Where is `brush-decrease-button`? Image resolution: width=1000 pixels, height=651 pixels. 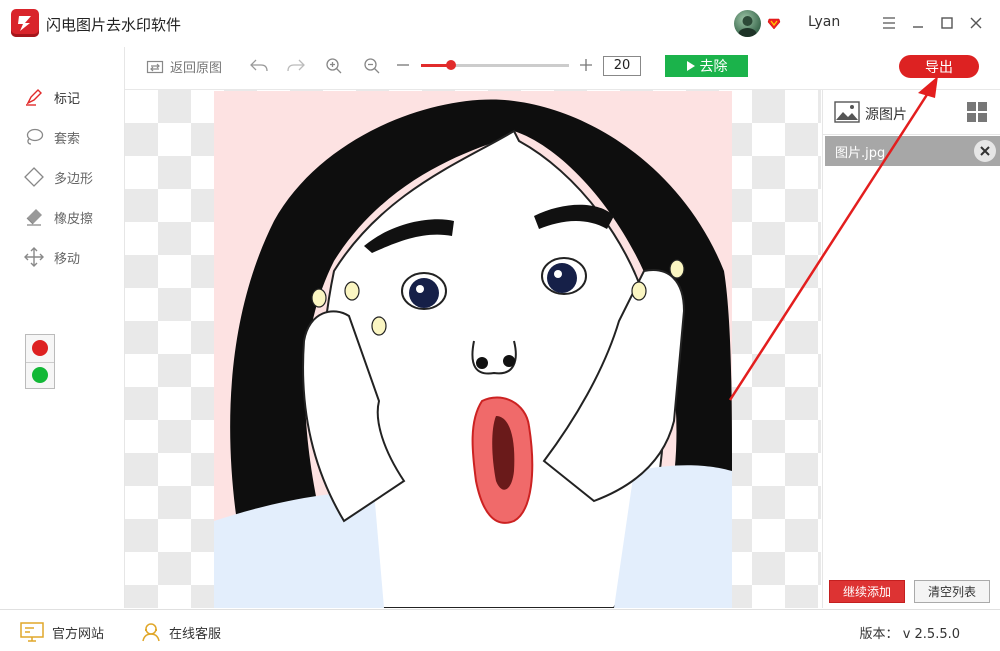
brush-decrease-button is located at coordinates (403, 65).